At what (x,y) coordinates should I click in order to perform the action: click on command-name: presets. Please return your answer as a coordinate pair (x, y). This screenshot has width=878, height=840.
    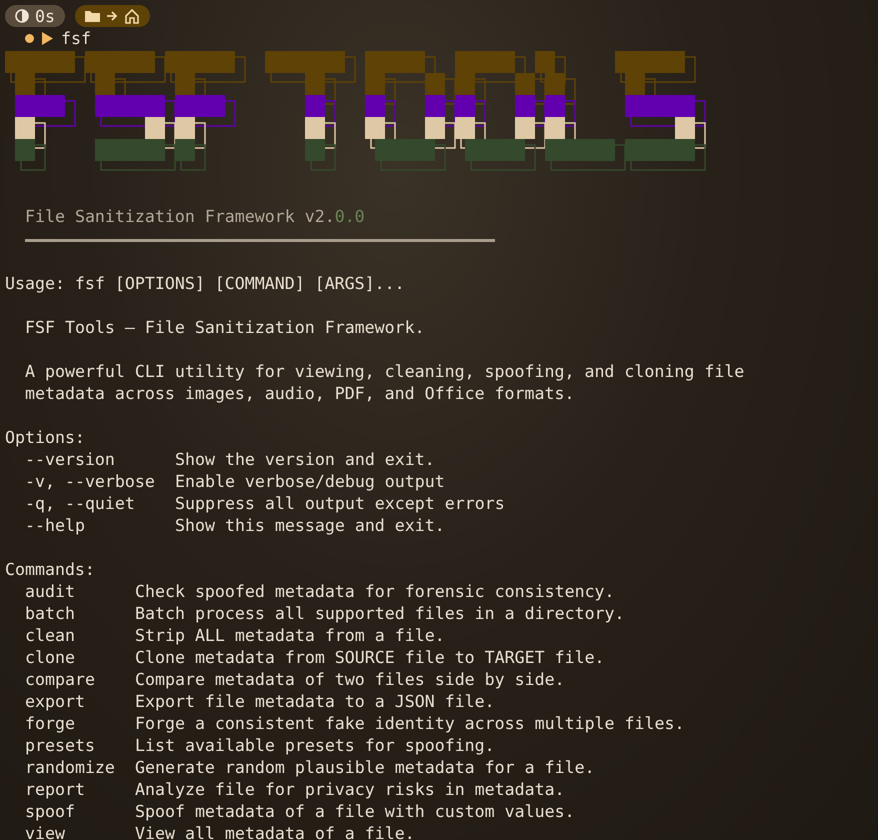
    Looking at the image, I should click on (60, 746).